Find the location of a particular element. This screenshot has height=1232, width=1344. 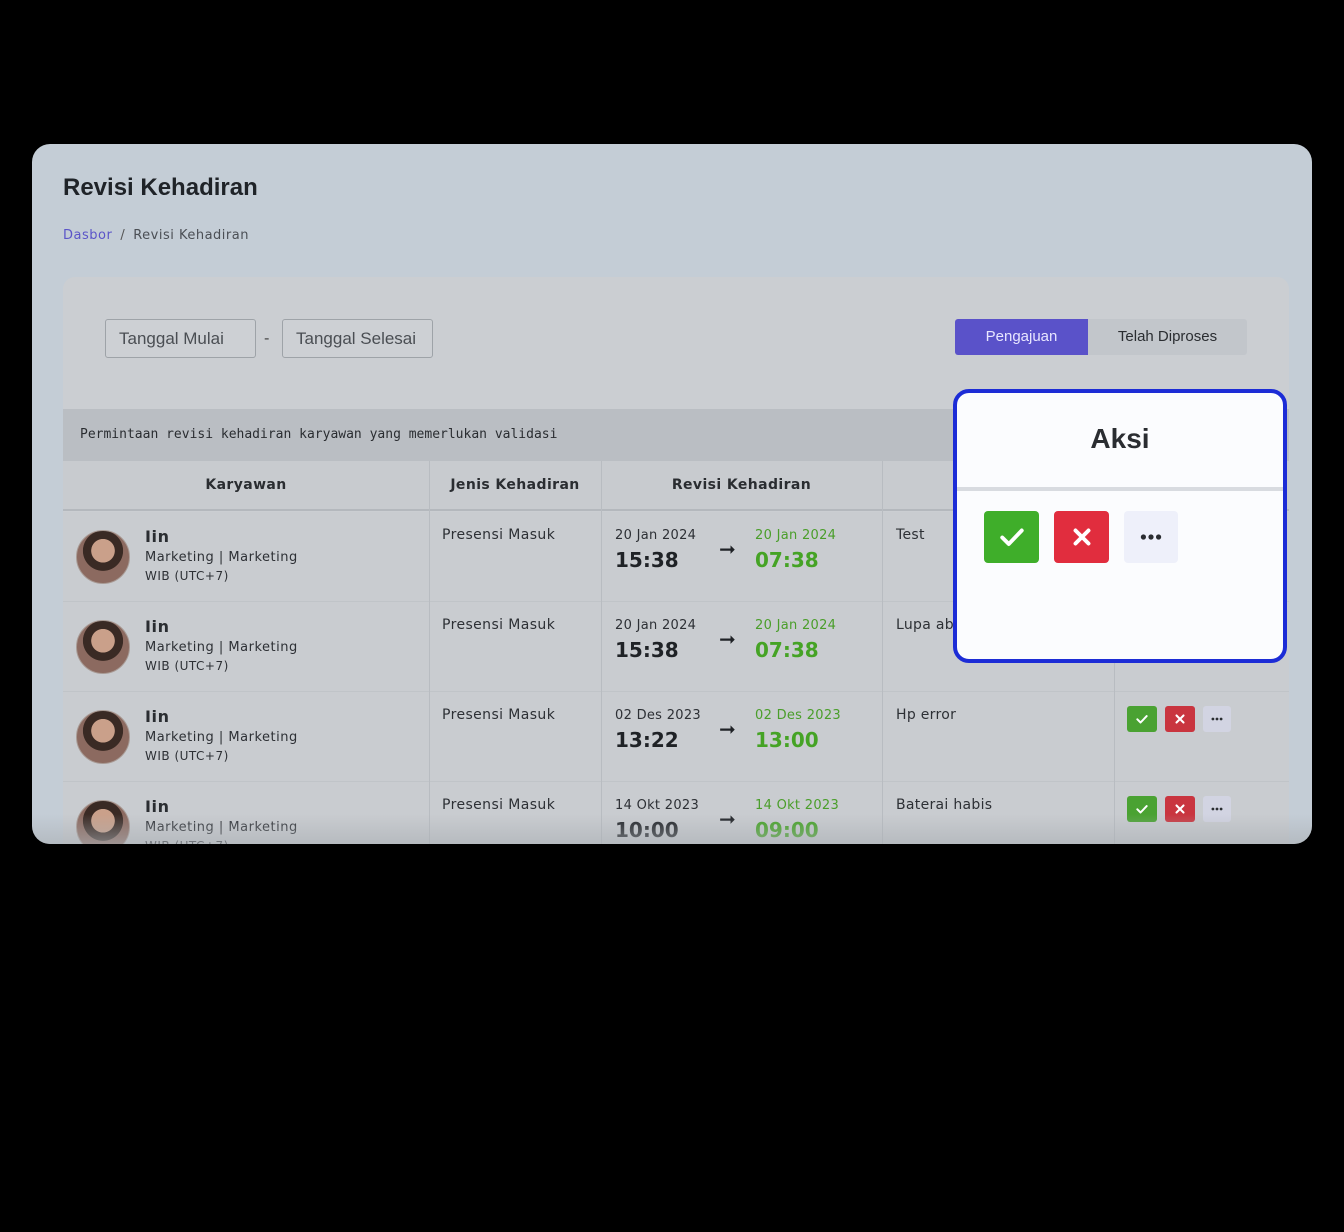

zoom-action-group is located at coordinates (1081, 537).